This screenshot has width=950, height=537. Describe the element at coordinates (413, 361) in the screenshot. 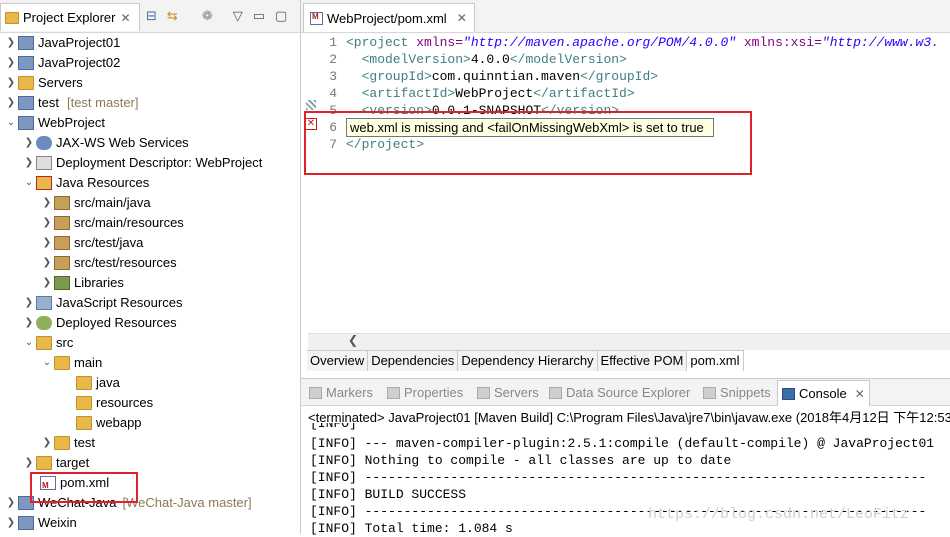

I see `tab-dependencies: Dependencies` at that location.